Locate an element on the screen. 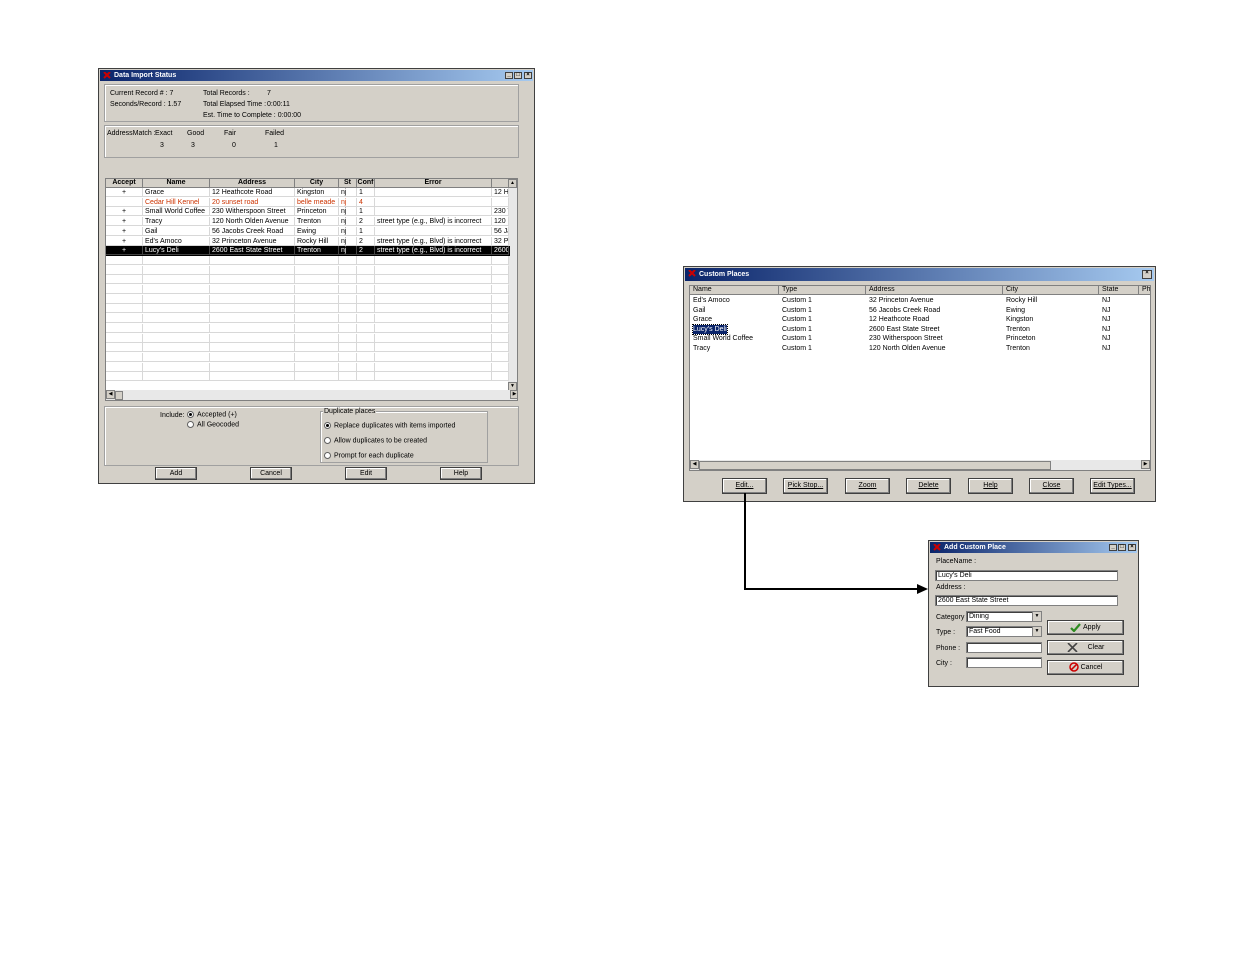  phone-field is located at coordinates (1004, 647).